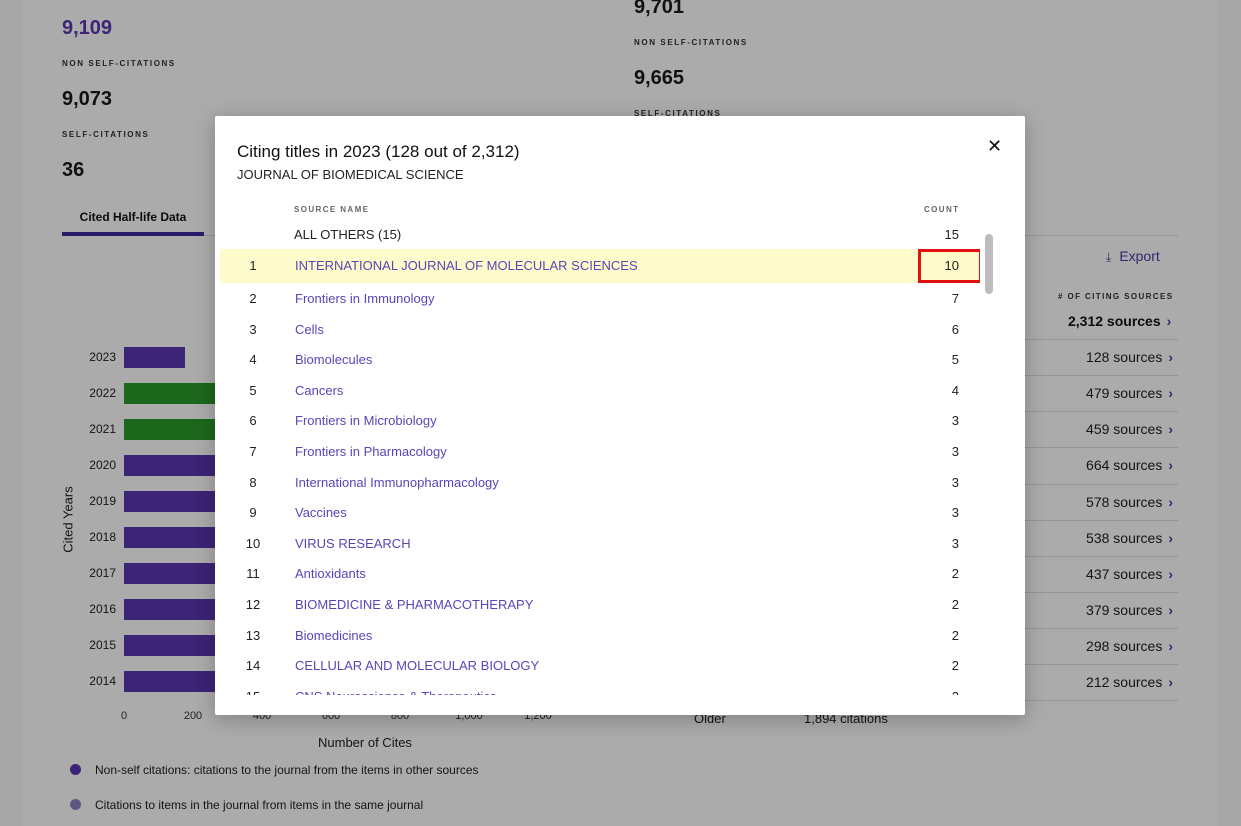  Describe the element at coordinates (253, 666) in the screenshot. I see `row-rank: 14` at that location.